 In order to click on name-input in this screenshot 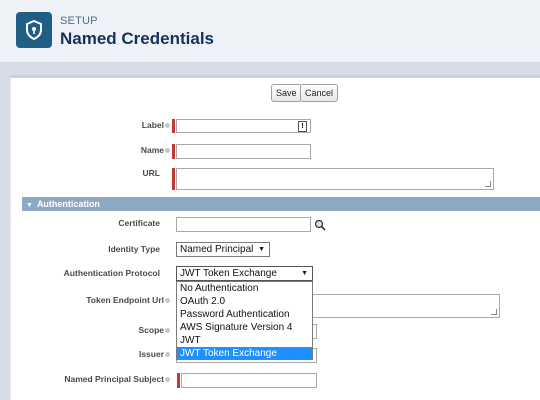, I will do `click(243, 151)`.